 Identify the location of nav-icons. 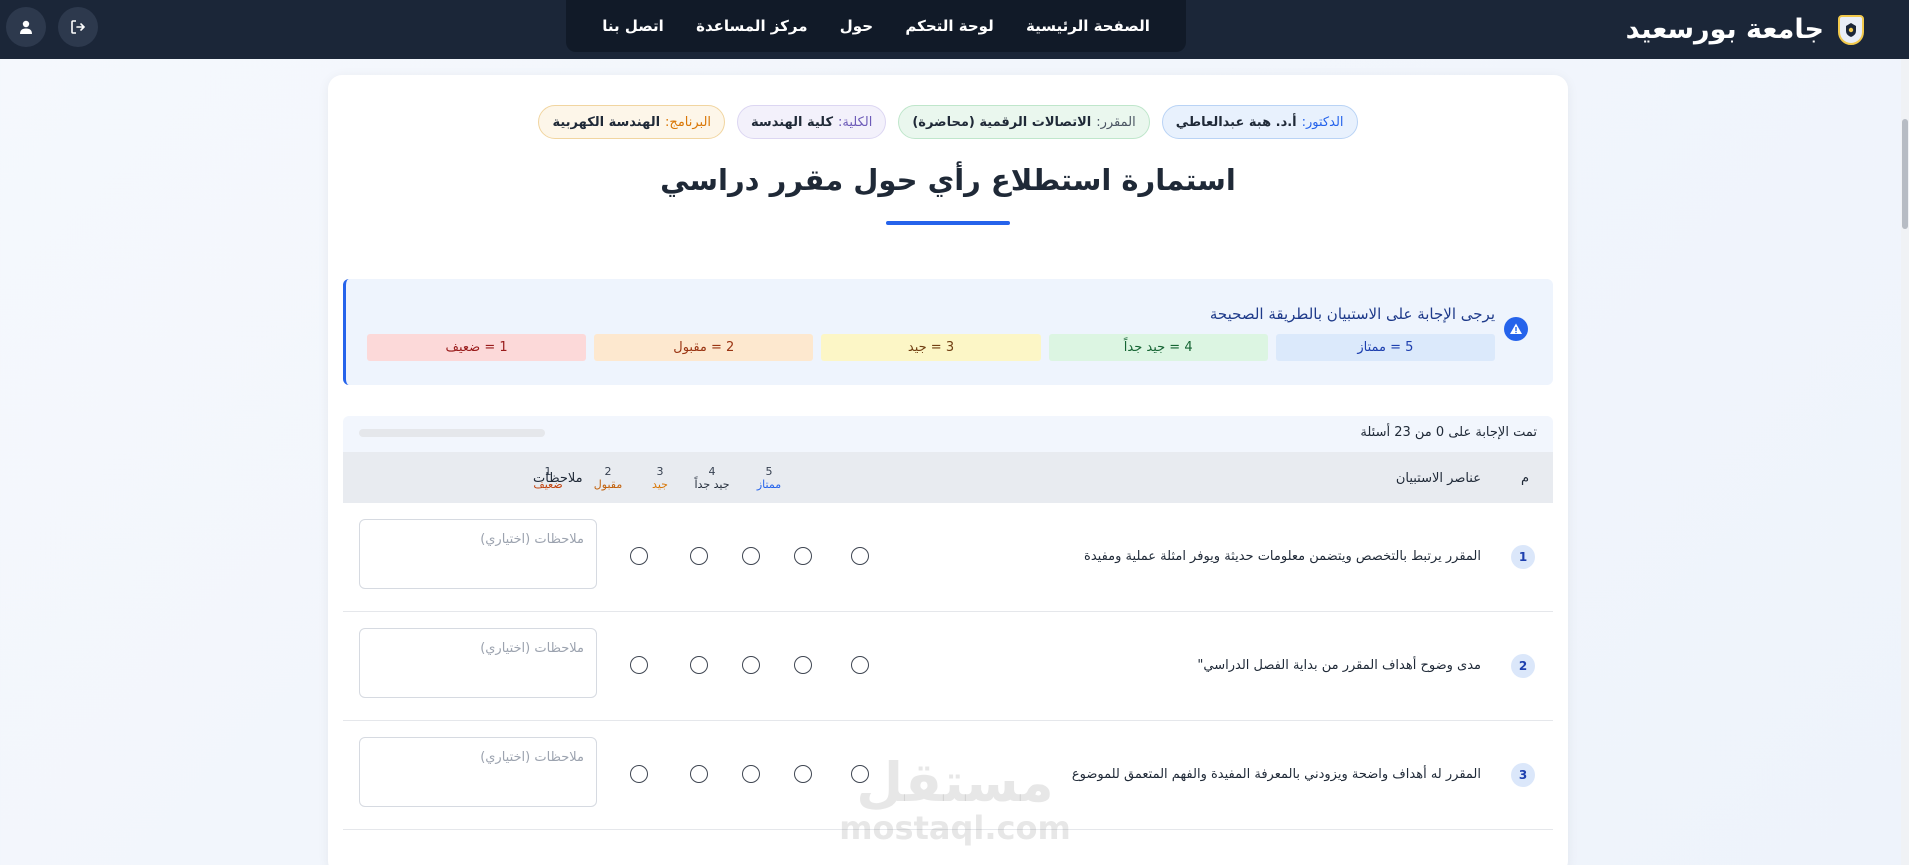
(52, 27).